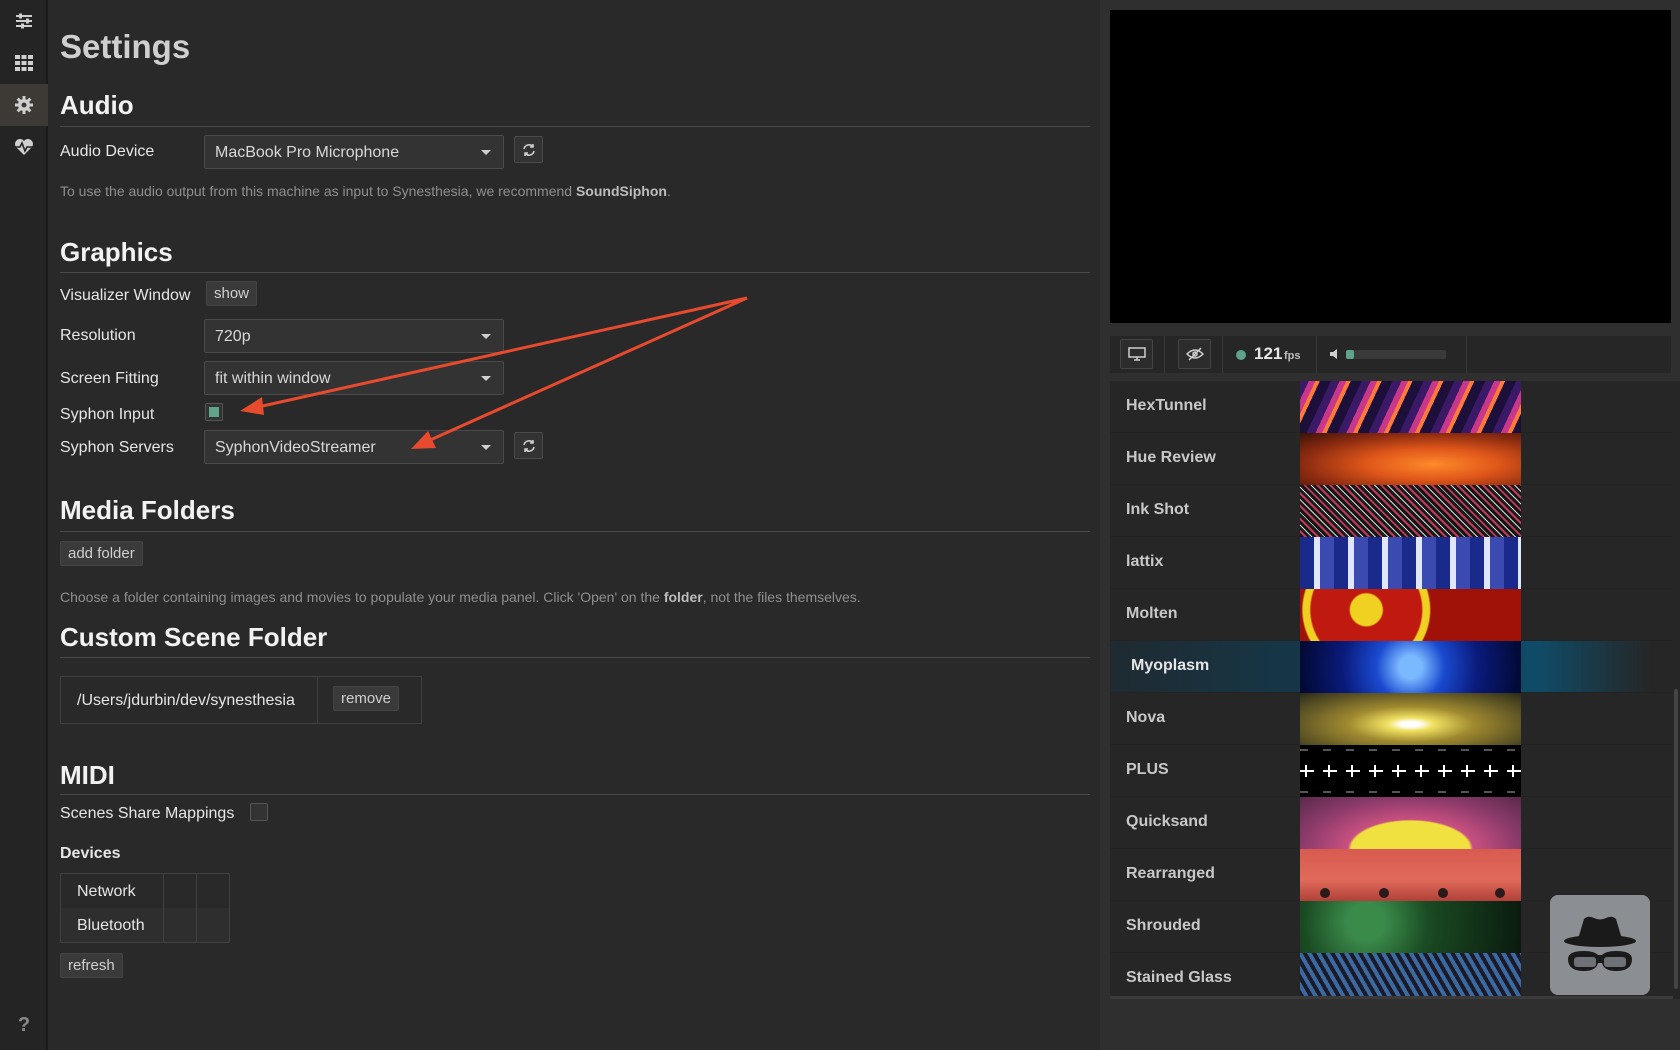 Image resolution: width=1680 pixels, height=1050 pixels. What do you see at coordinates (1146, 717) in the screenshot?
I see `scene-name: Nova` at bounding box center [1146, 717].